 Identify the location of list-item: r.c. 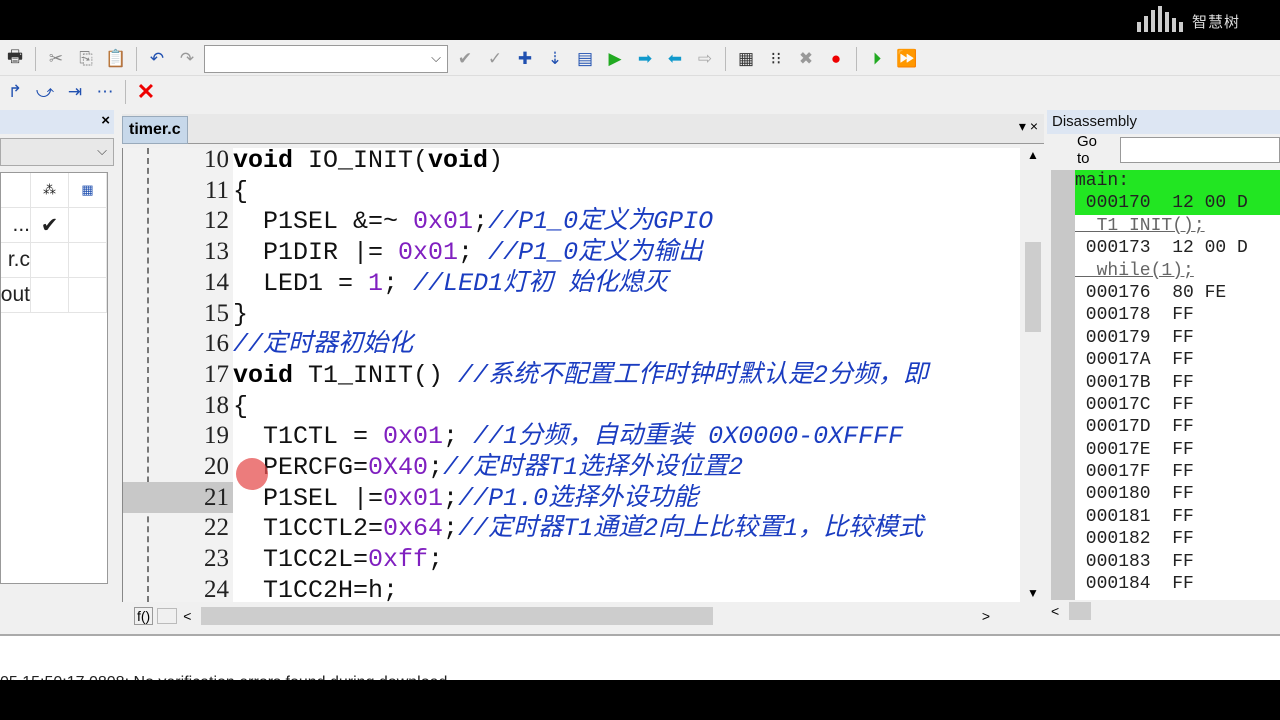
(54, 260).